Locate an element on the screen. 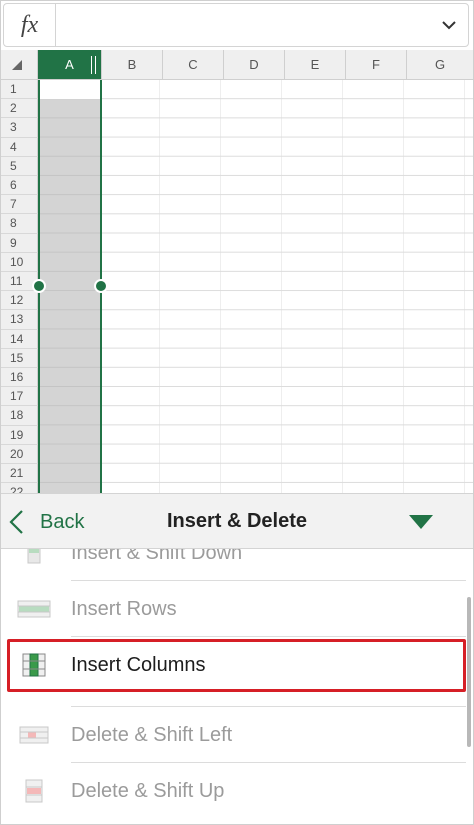 The image size is (474, 825). column-header-c: C is located at coordinates (193, 65).